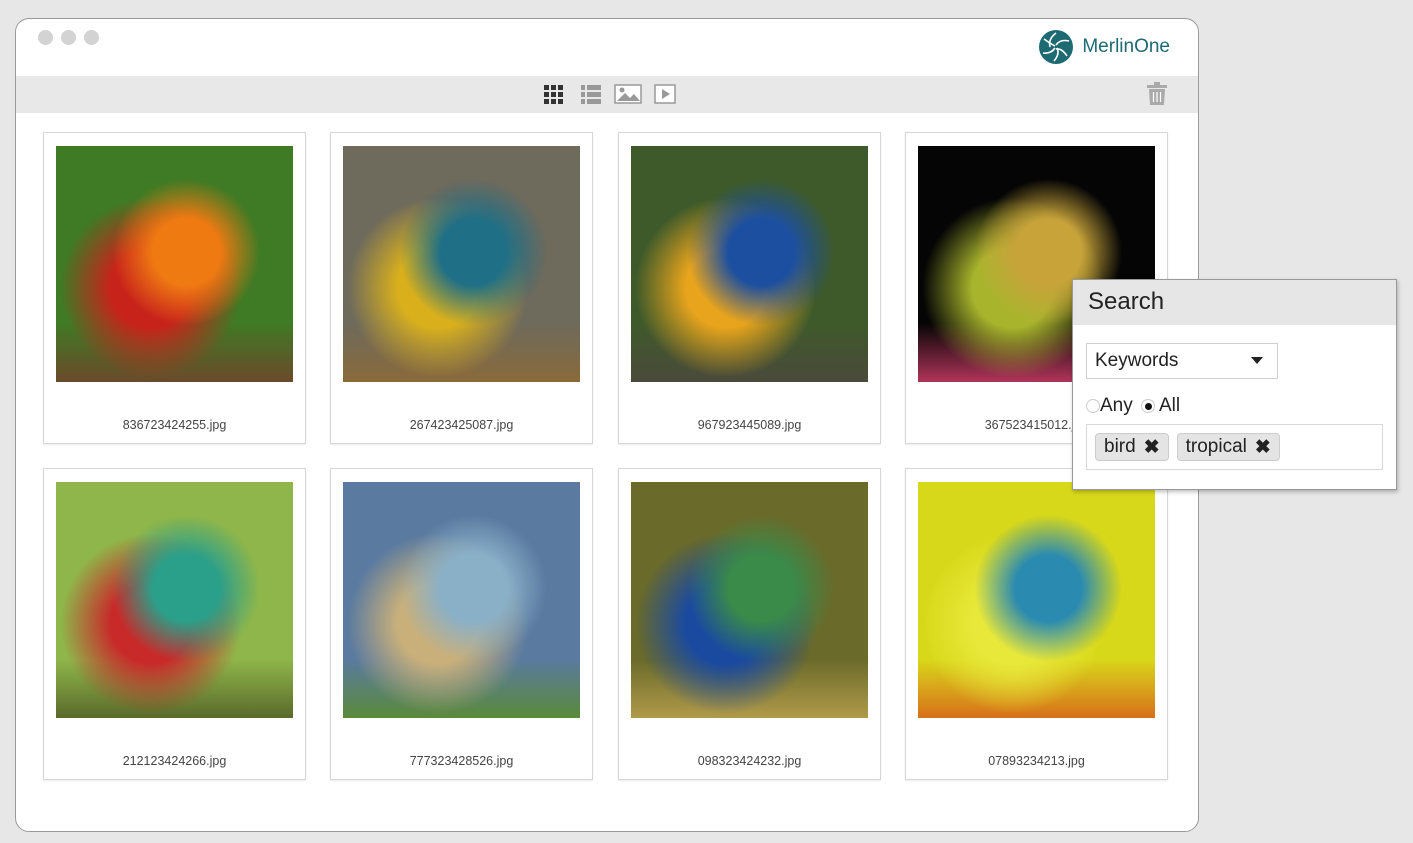  Describe the element at coordinates (749, 425) in the screenshot. I see `asset-filename: 967923445089.jpg` at that location.